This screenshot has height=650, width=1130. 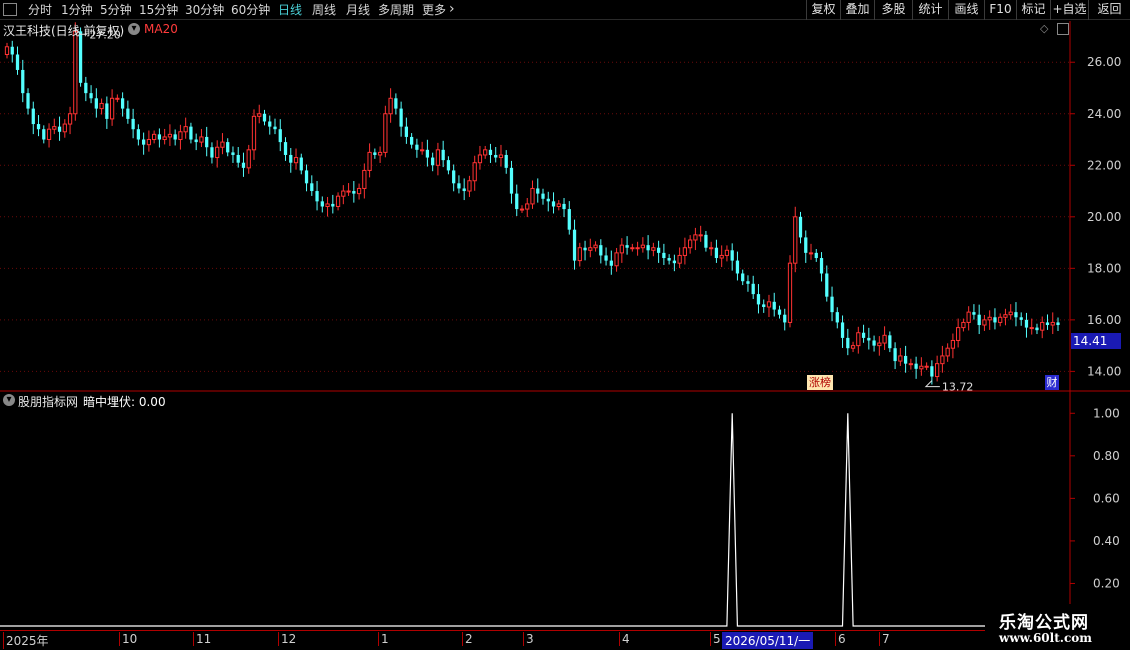 I want to click on chevron-down-icon: ▾, so click(x=9, y=400).